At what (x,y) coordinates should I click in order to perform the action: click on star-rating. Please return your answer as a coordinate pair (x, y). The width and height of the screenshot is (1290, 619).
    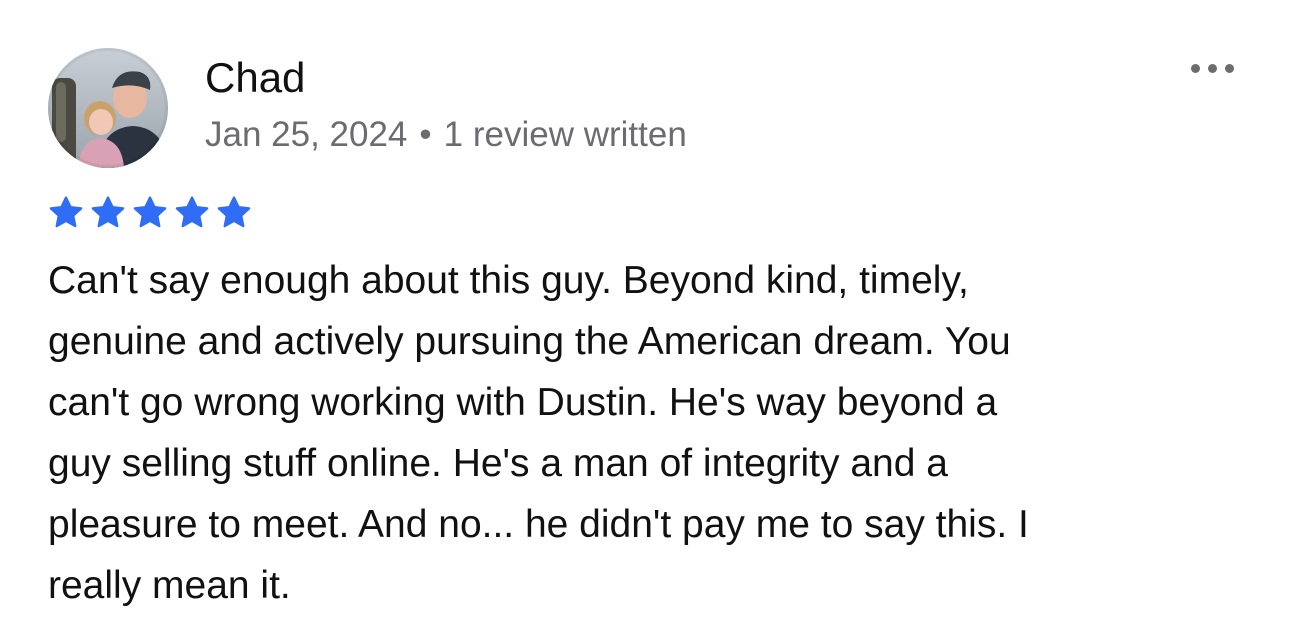
    Looking at the image, I should click on (150, 213).